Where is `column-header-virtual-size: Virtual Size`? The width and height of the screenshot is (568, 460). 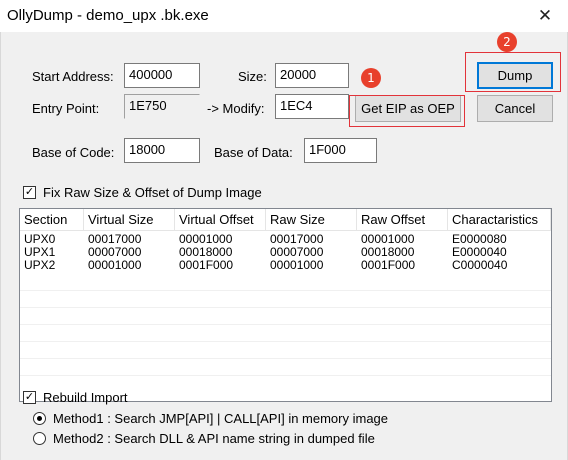 column-header-virtual-size: Virtual Size is located at coordinates (129, 219).